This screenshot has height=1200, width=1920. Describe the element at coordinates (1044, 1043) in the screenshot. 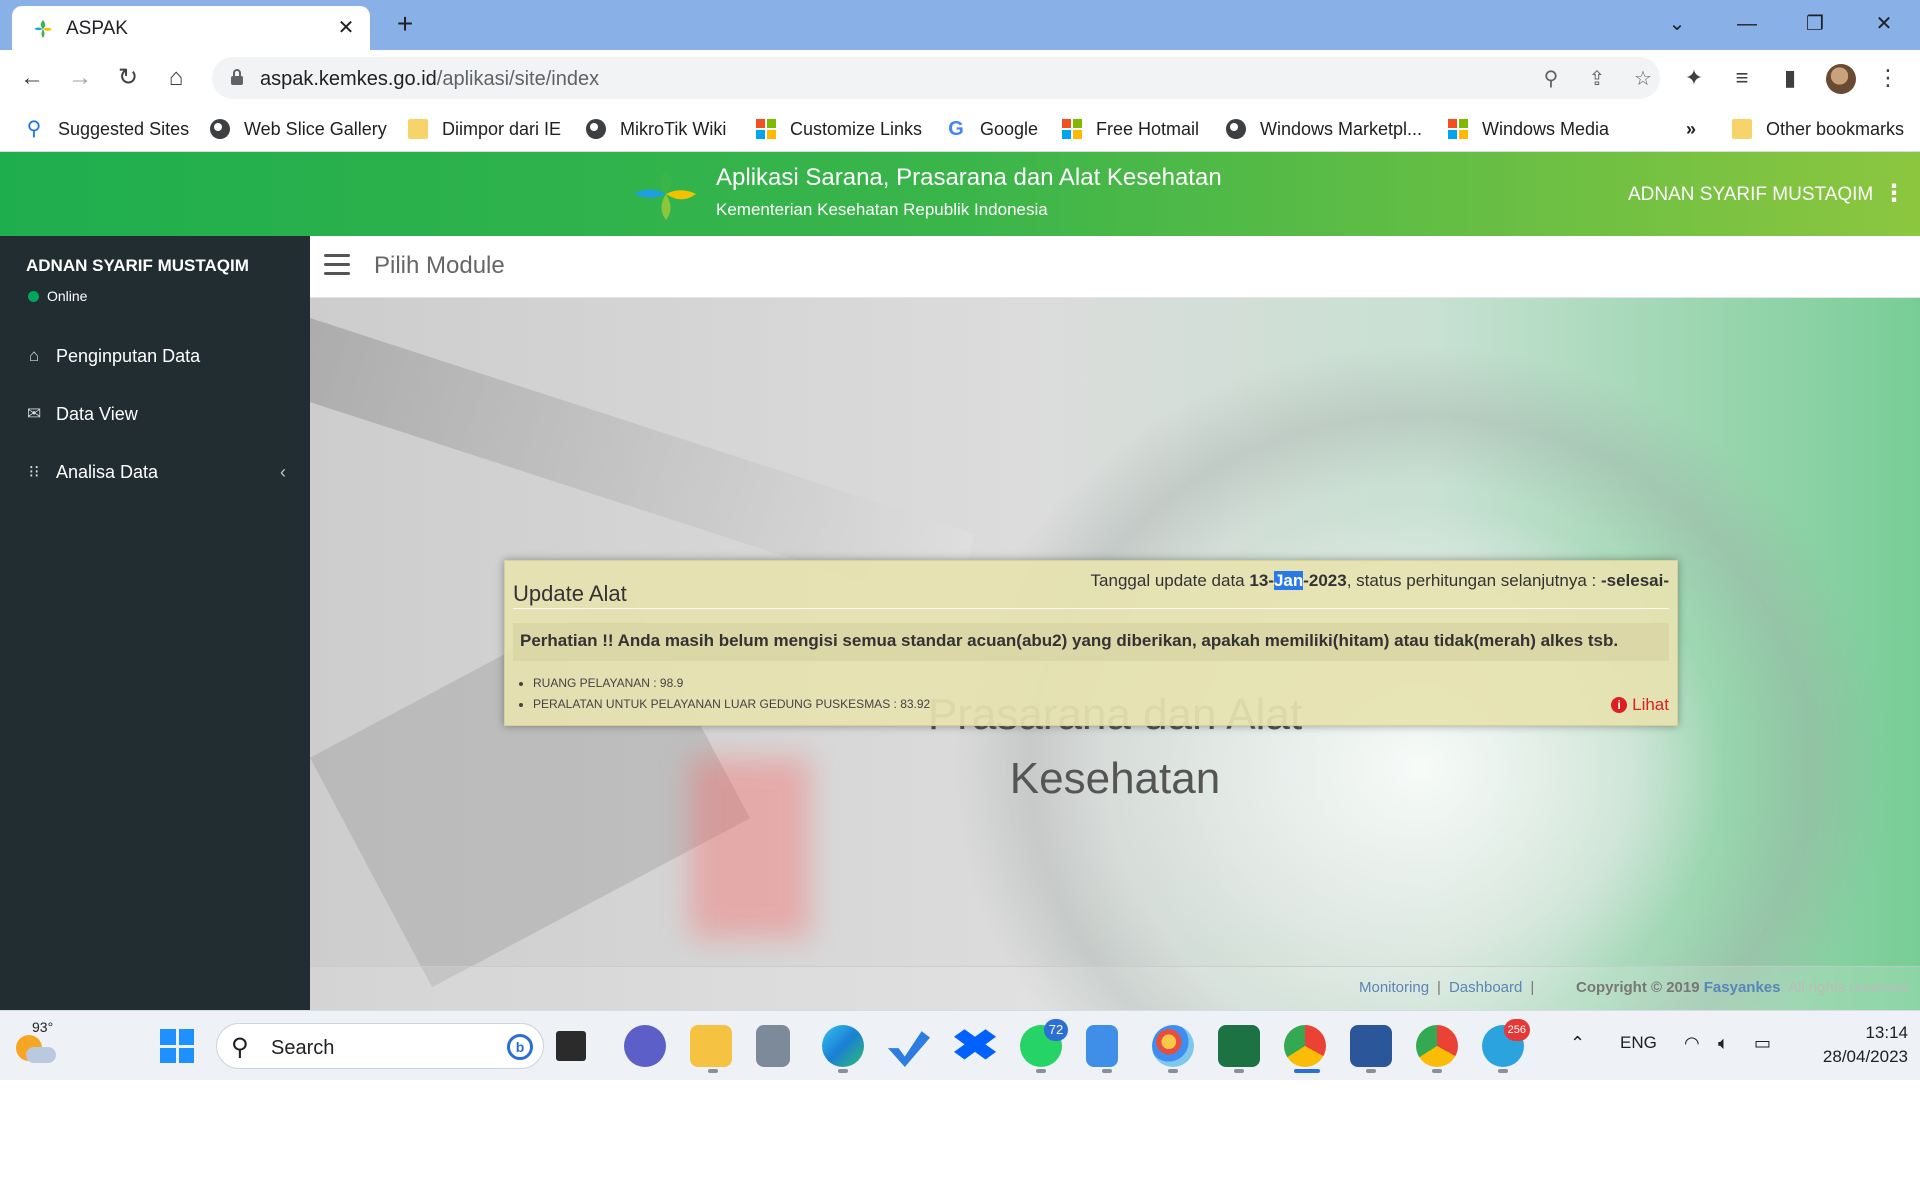

I see `whatsapp-icon: 72` at that location.